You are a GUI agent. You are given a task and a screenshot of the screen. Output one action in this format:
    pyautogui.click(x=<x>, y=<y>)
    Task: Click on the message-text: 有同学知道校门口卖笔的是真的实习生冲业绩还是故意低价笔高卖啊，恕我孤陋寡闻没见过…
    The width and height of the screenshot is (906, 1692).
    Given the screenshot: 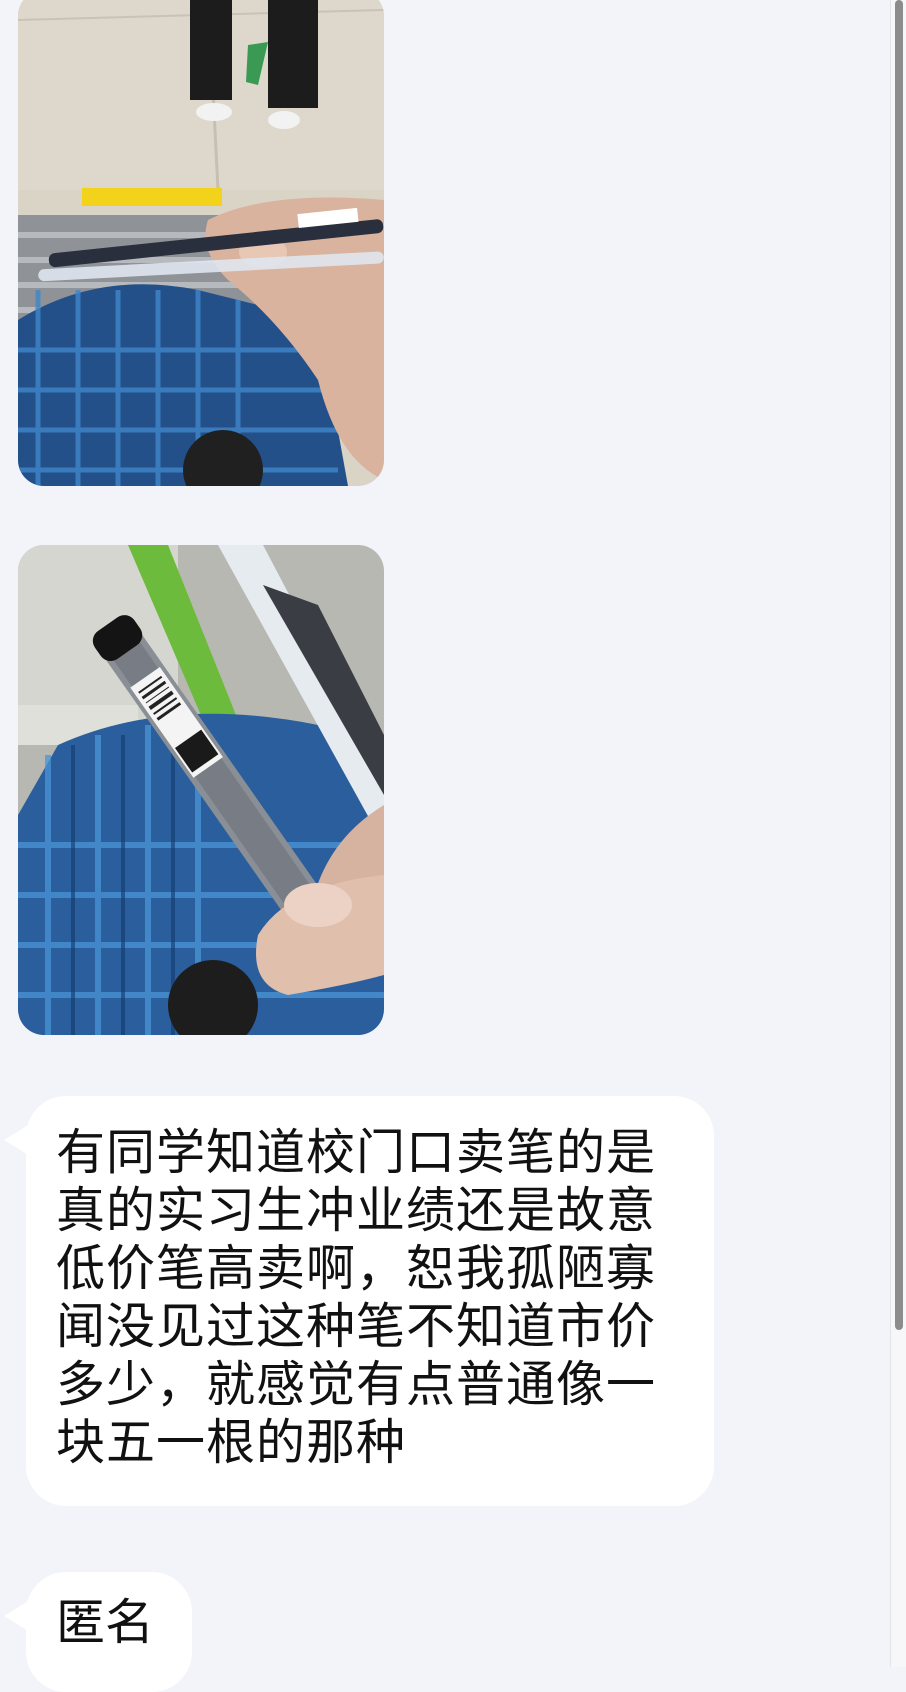 What is the action you would take?
    pyautogui.click(x=356, y=1297)
    